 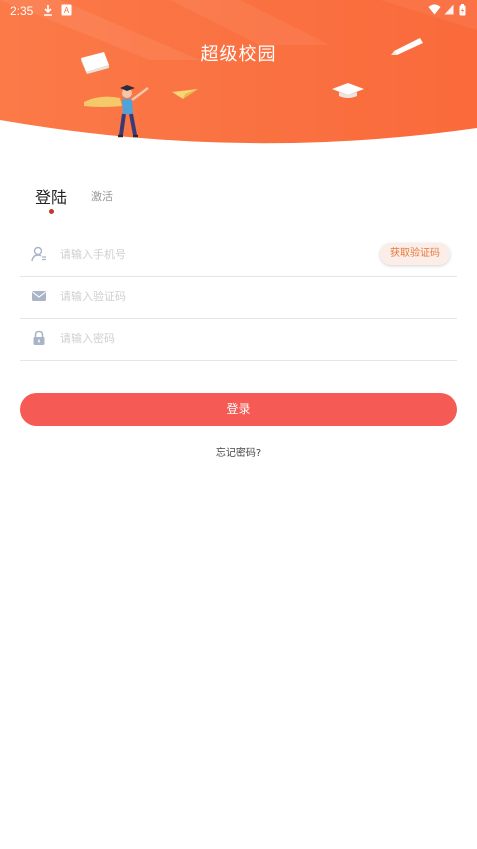 What do you see at coordinates (102, 196) in the screenshot?
I see `tab-activate: 激活` at bounding box center [102, 196].